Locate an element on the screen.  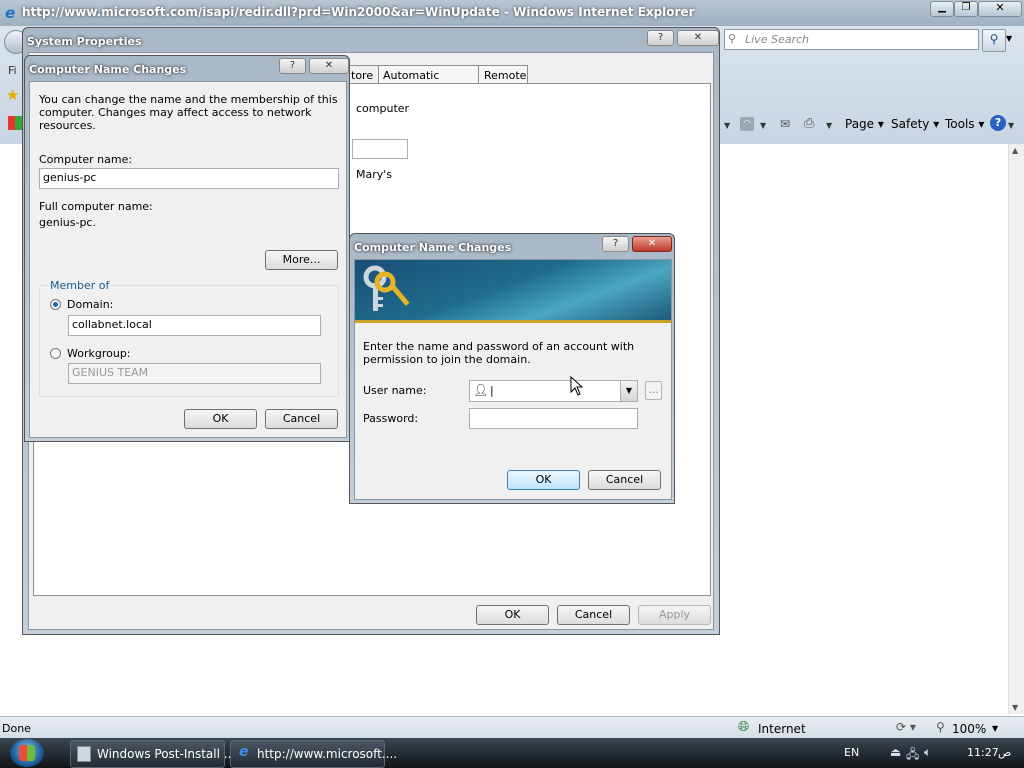
tools-menu: Tools ▾ is located at coordinates (964, 124).